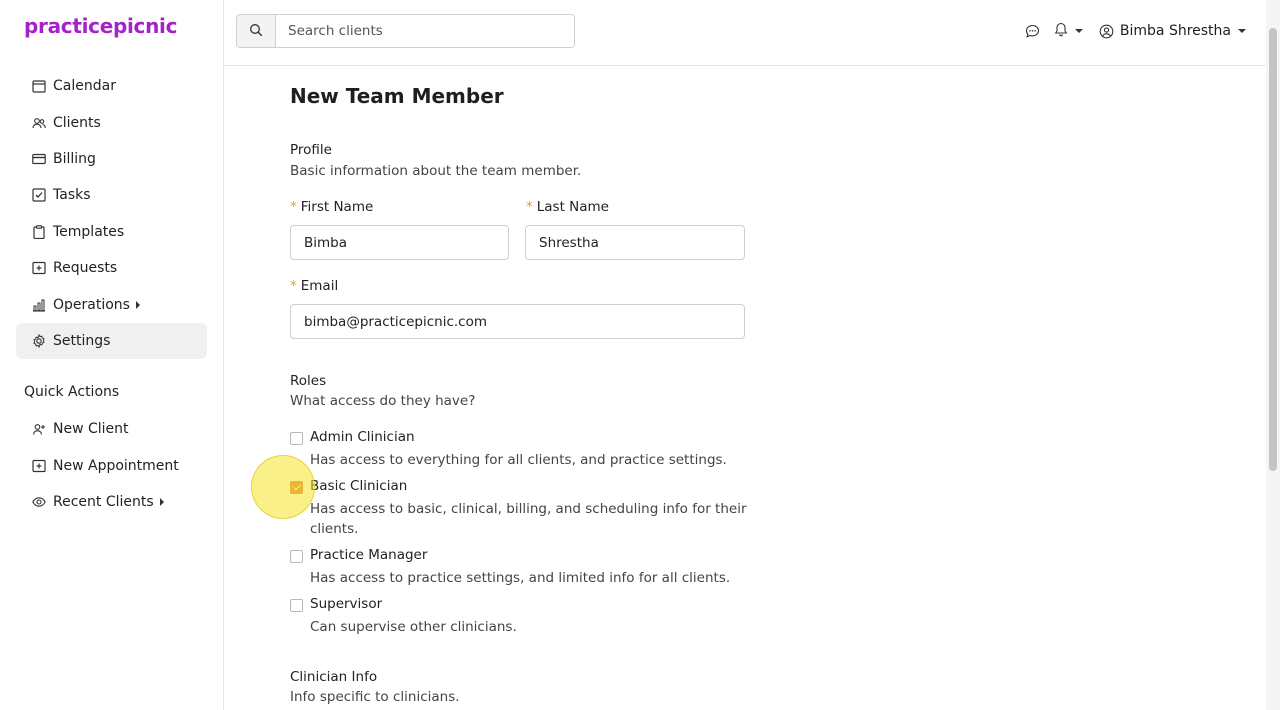  Describe the element at coordinates (311, 150) in the screenshot. I see `profile-section-title: Profile` at that location.